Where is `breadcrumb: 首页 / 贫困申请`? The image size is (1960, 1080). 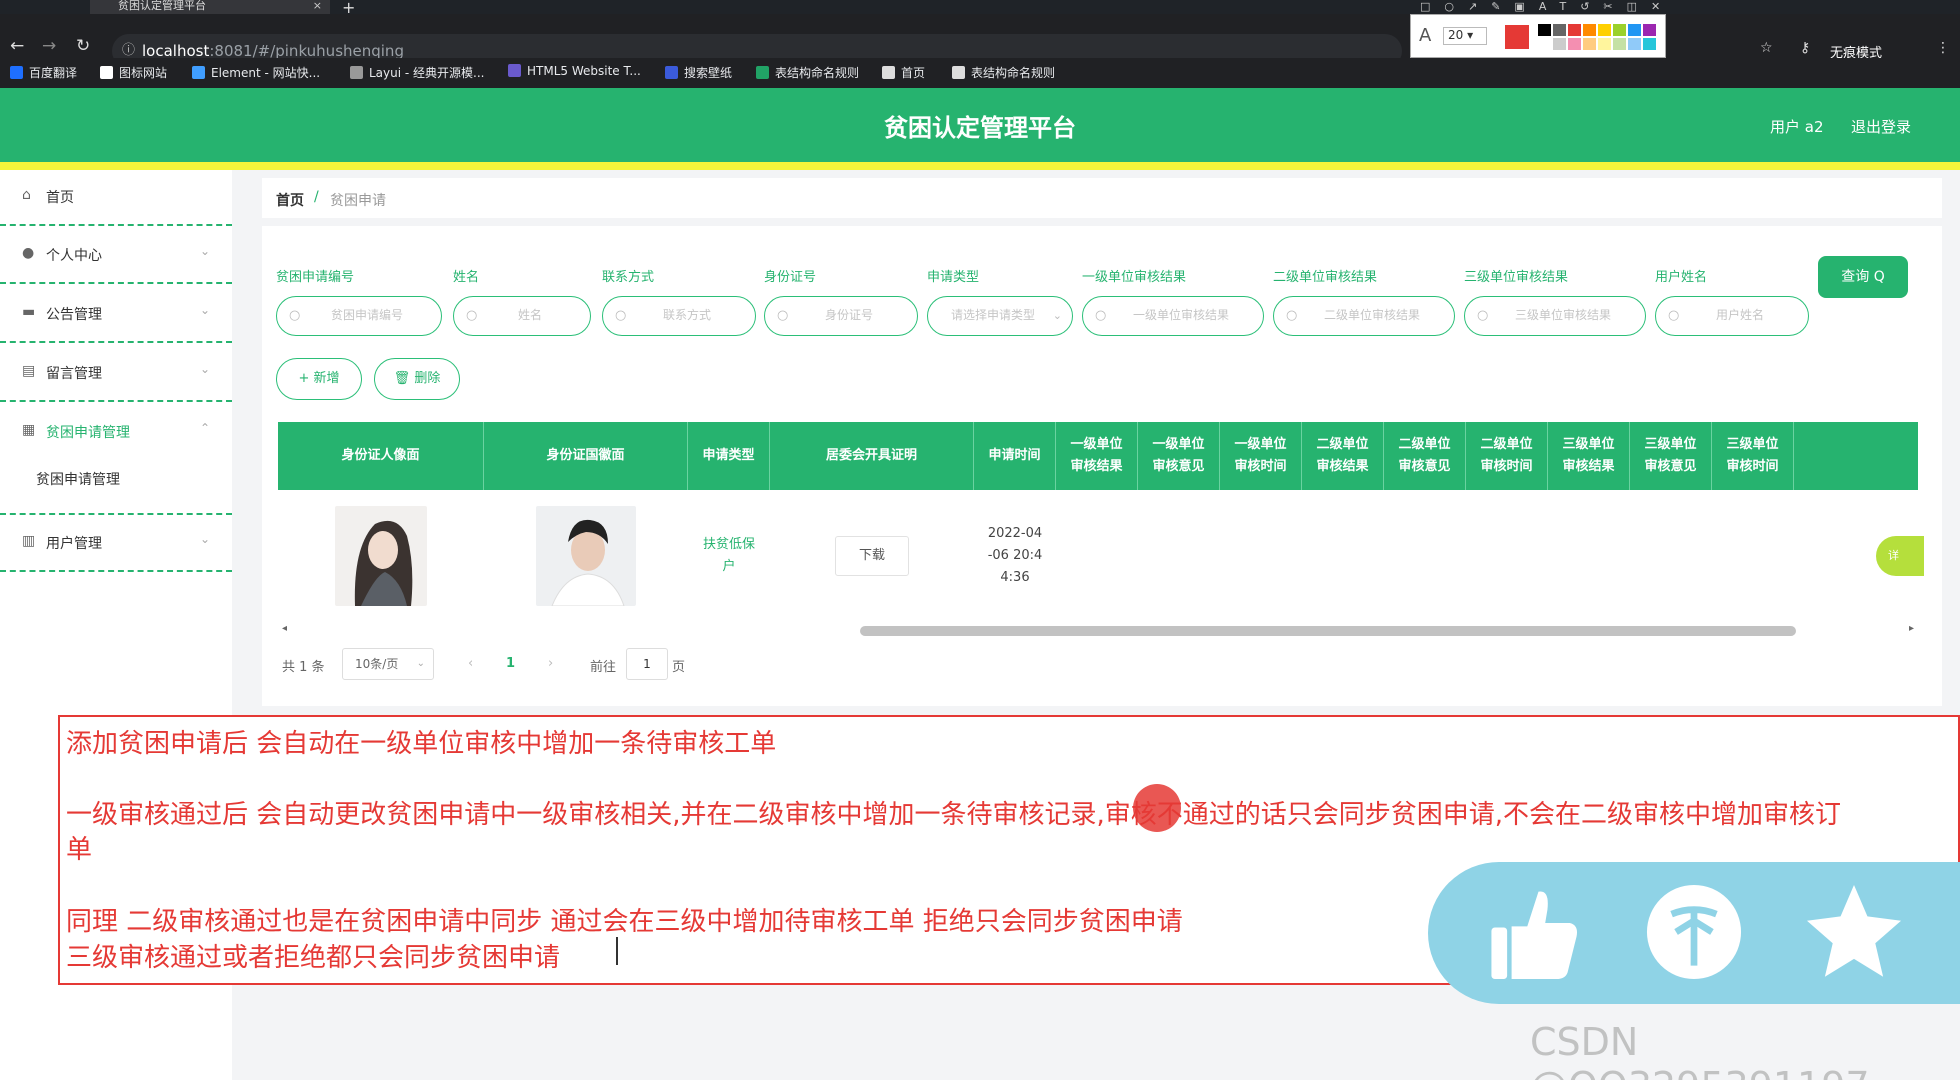
breadcrumb: 首页 / 贫困申请 is located at coordinates (1102, 198).